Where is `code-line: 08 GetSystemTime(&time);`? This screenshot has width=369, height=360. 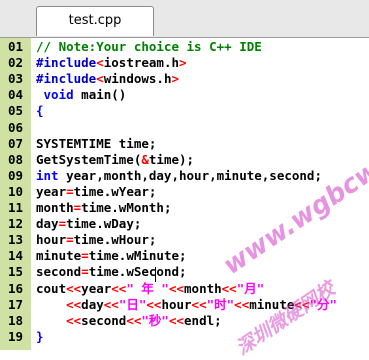
code-line: 08 GetSystemTime(&time); is located at coordinates (184, 160).